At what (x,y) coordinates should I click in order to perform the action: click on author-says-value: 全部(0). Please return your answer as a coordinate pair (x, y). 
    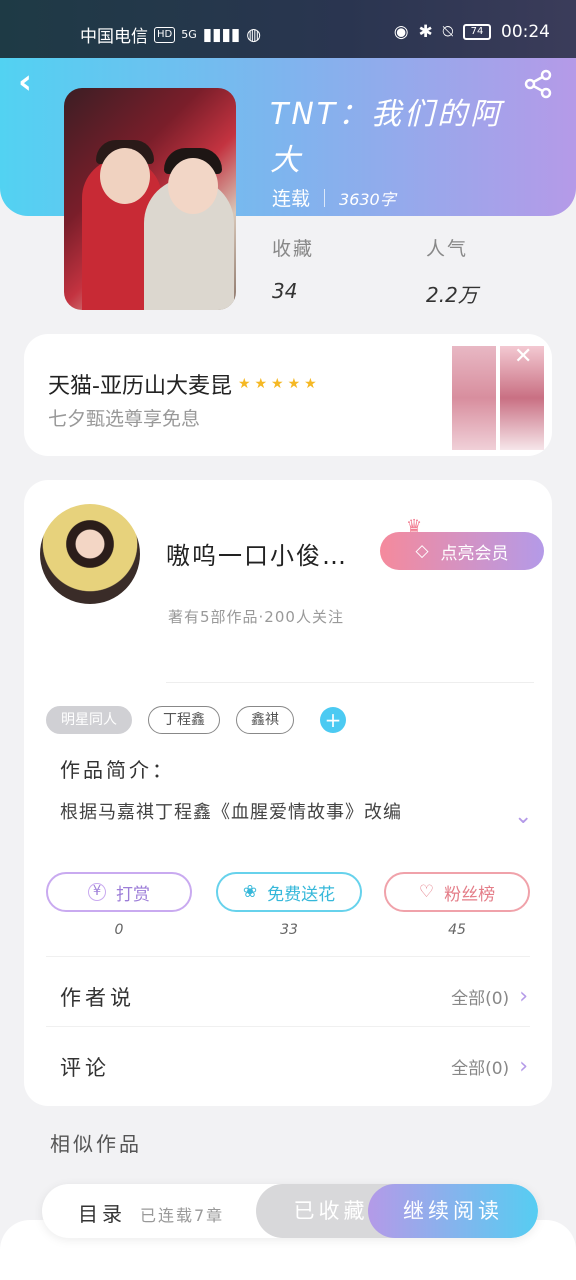
    Looking at the image, I should click on (480, 999).